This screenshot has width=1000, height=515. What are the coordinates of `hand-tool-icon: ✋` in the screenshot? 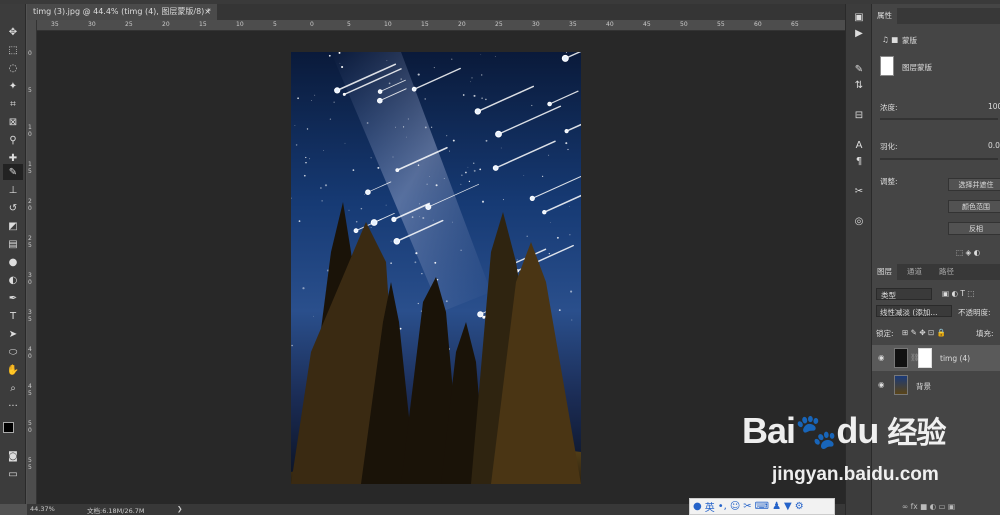 It's located at (13, 370).